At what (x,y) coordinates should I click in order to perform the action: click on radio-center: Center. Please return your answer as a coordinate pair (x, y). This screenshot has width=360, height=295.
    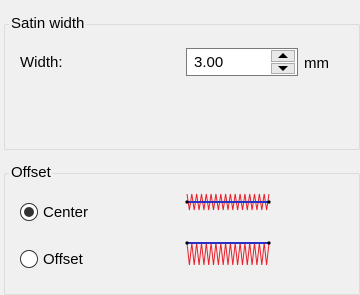
    Looking at the image, I should click on (54, 212).